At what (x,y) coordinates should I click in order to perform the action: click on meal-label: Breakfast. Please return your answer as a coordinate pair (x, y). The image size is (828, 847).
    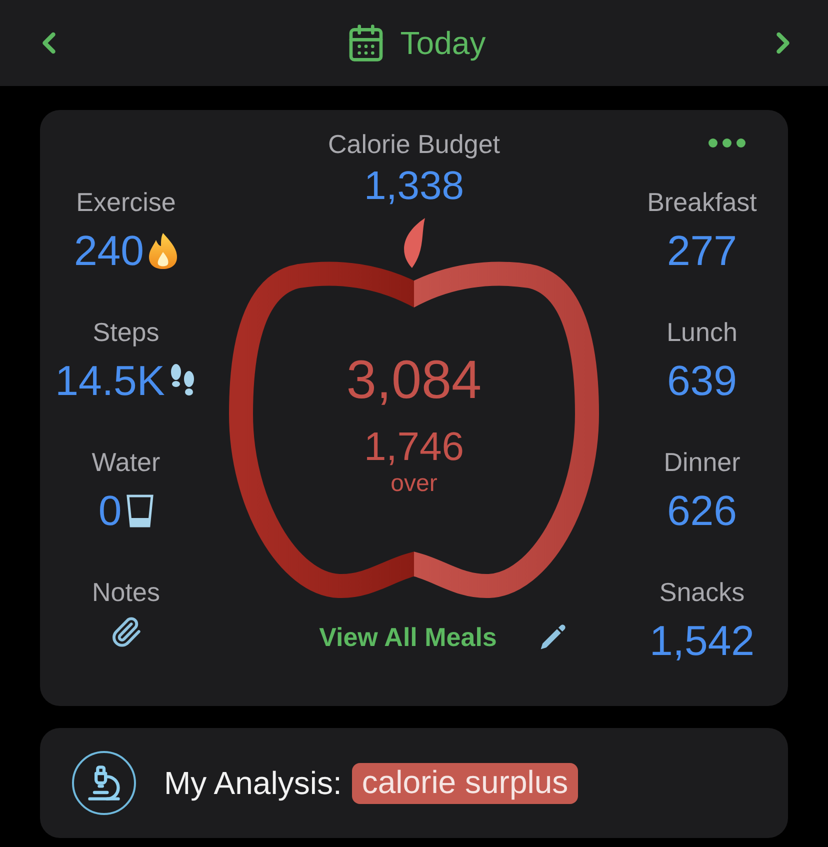
    Looking at the image, I should click on (702, 202).